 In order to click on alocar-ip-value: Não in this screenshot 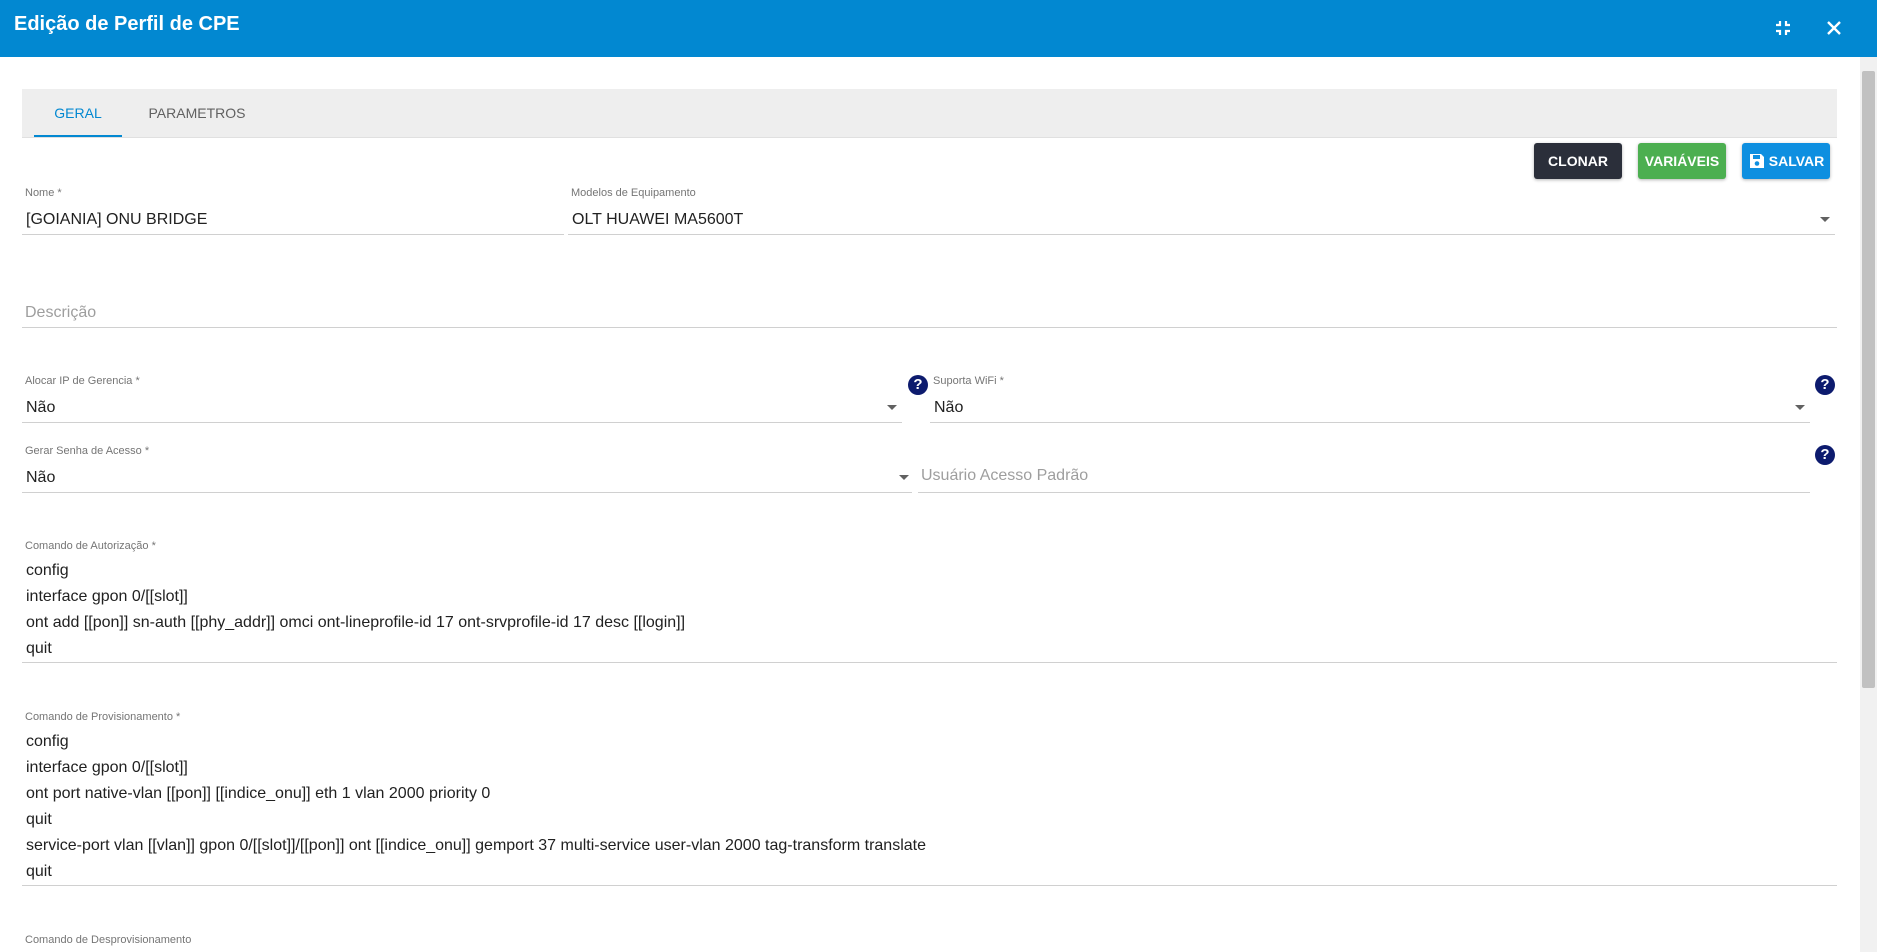, I will do `click(40, 408)`.